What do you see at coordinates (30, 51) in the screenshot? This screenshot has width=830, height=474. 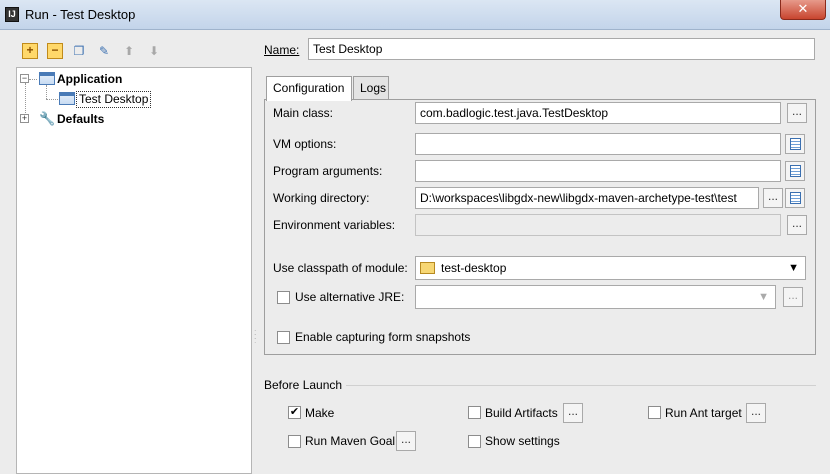 I see `add-icon: +` at bounding box center [30, 51].